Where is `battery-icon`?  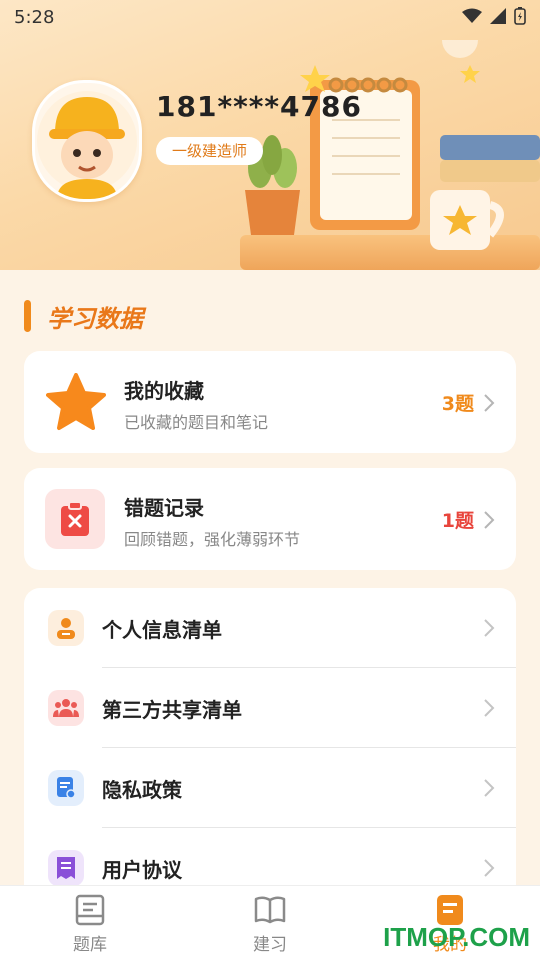 battery-icon is located at coordinates (520, 16).